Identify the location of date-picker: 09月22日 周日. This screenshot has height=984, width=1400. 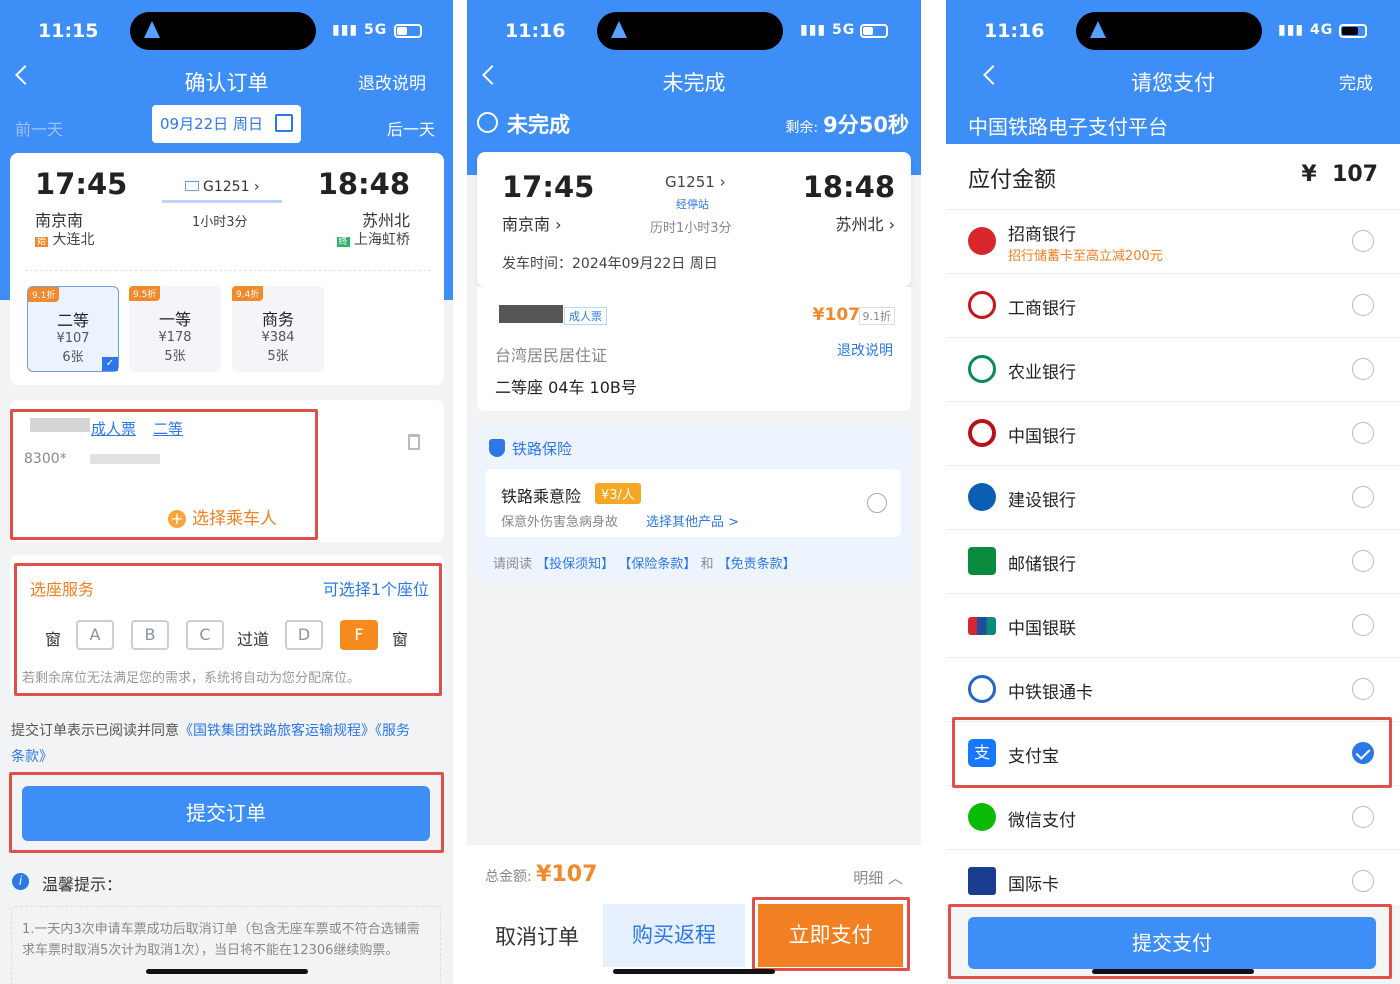
(226, 124).